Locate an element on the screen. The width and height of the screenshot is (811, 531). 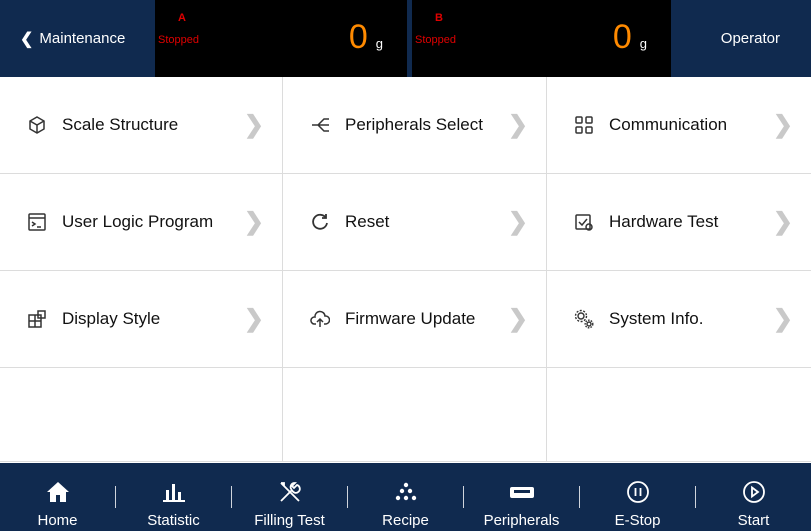
user-role-button: Operator is located at coordinates (750, 38).